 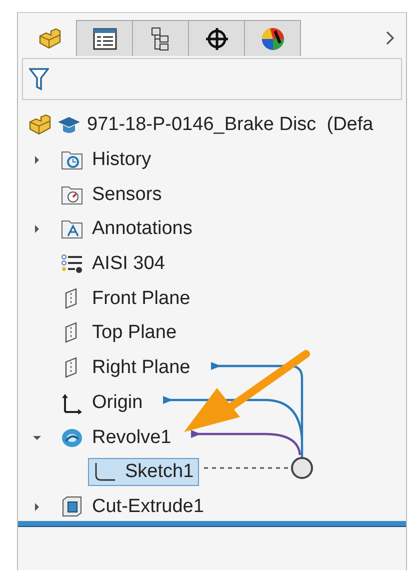 What do you see at coordinates (72, 403) in the screenshot?
I see `axes-icon` at bounding box center [72, 403].